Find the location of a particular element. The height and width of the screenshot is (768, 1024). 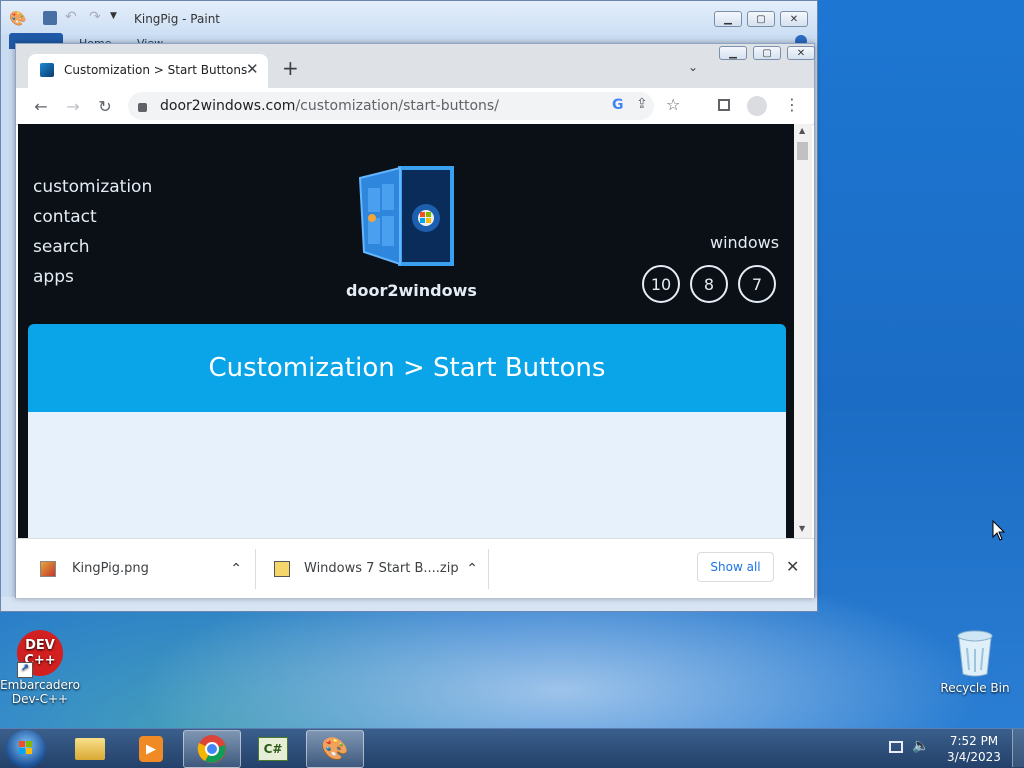

share-icon: ⇪ is located at coordinates (642, 104).